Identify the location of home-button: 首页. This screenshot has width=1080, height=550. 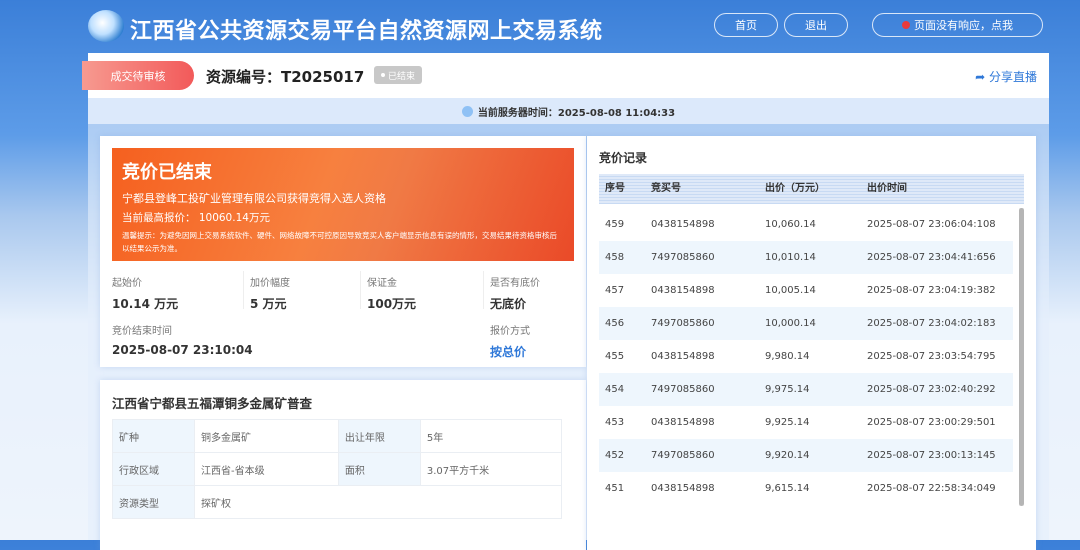
(746, 25).